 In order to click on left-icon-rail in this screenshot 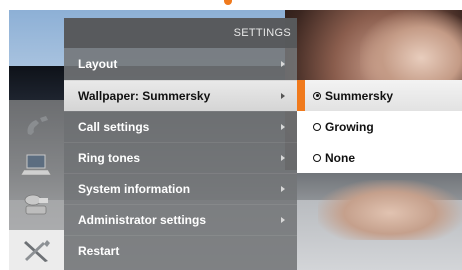, I will do `click(36, 185)`.